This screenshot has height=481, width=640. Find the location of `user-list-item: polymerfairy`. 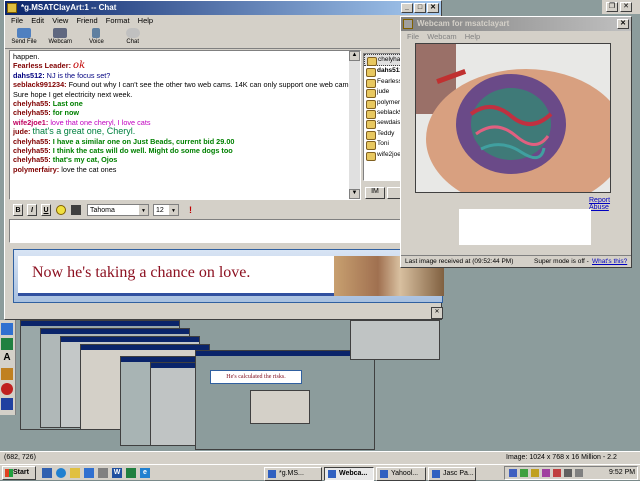

user-list-item: polymerfairy is located at coordinates (384, 104).